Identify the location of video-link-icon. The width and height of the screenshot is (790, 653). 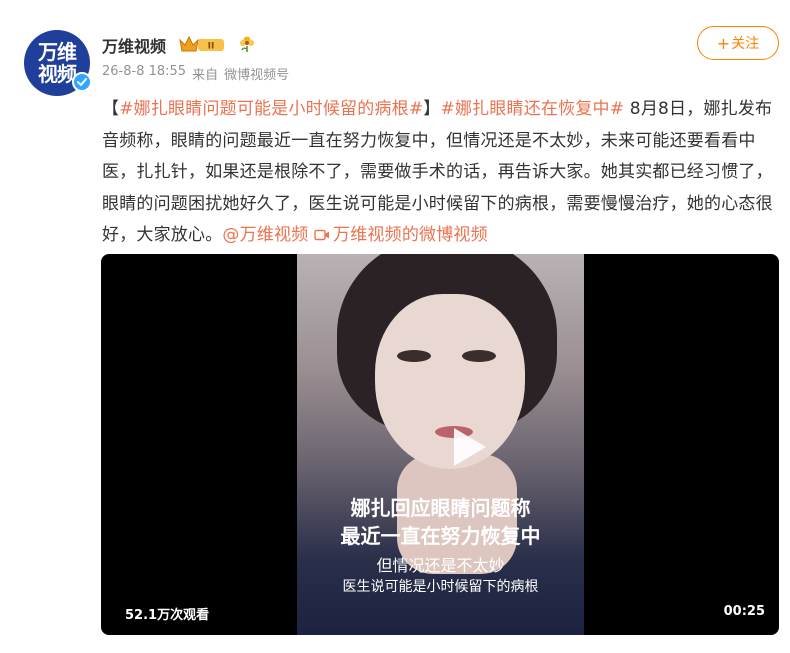
(322, 235).